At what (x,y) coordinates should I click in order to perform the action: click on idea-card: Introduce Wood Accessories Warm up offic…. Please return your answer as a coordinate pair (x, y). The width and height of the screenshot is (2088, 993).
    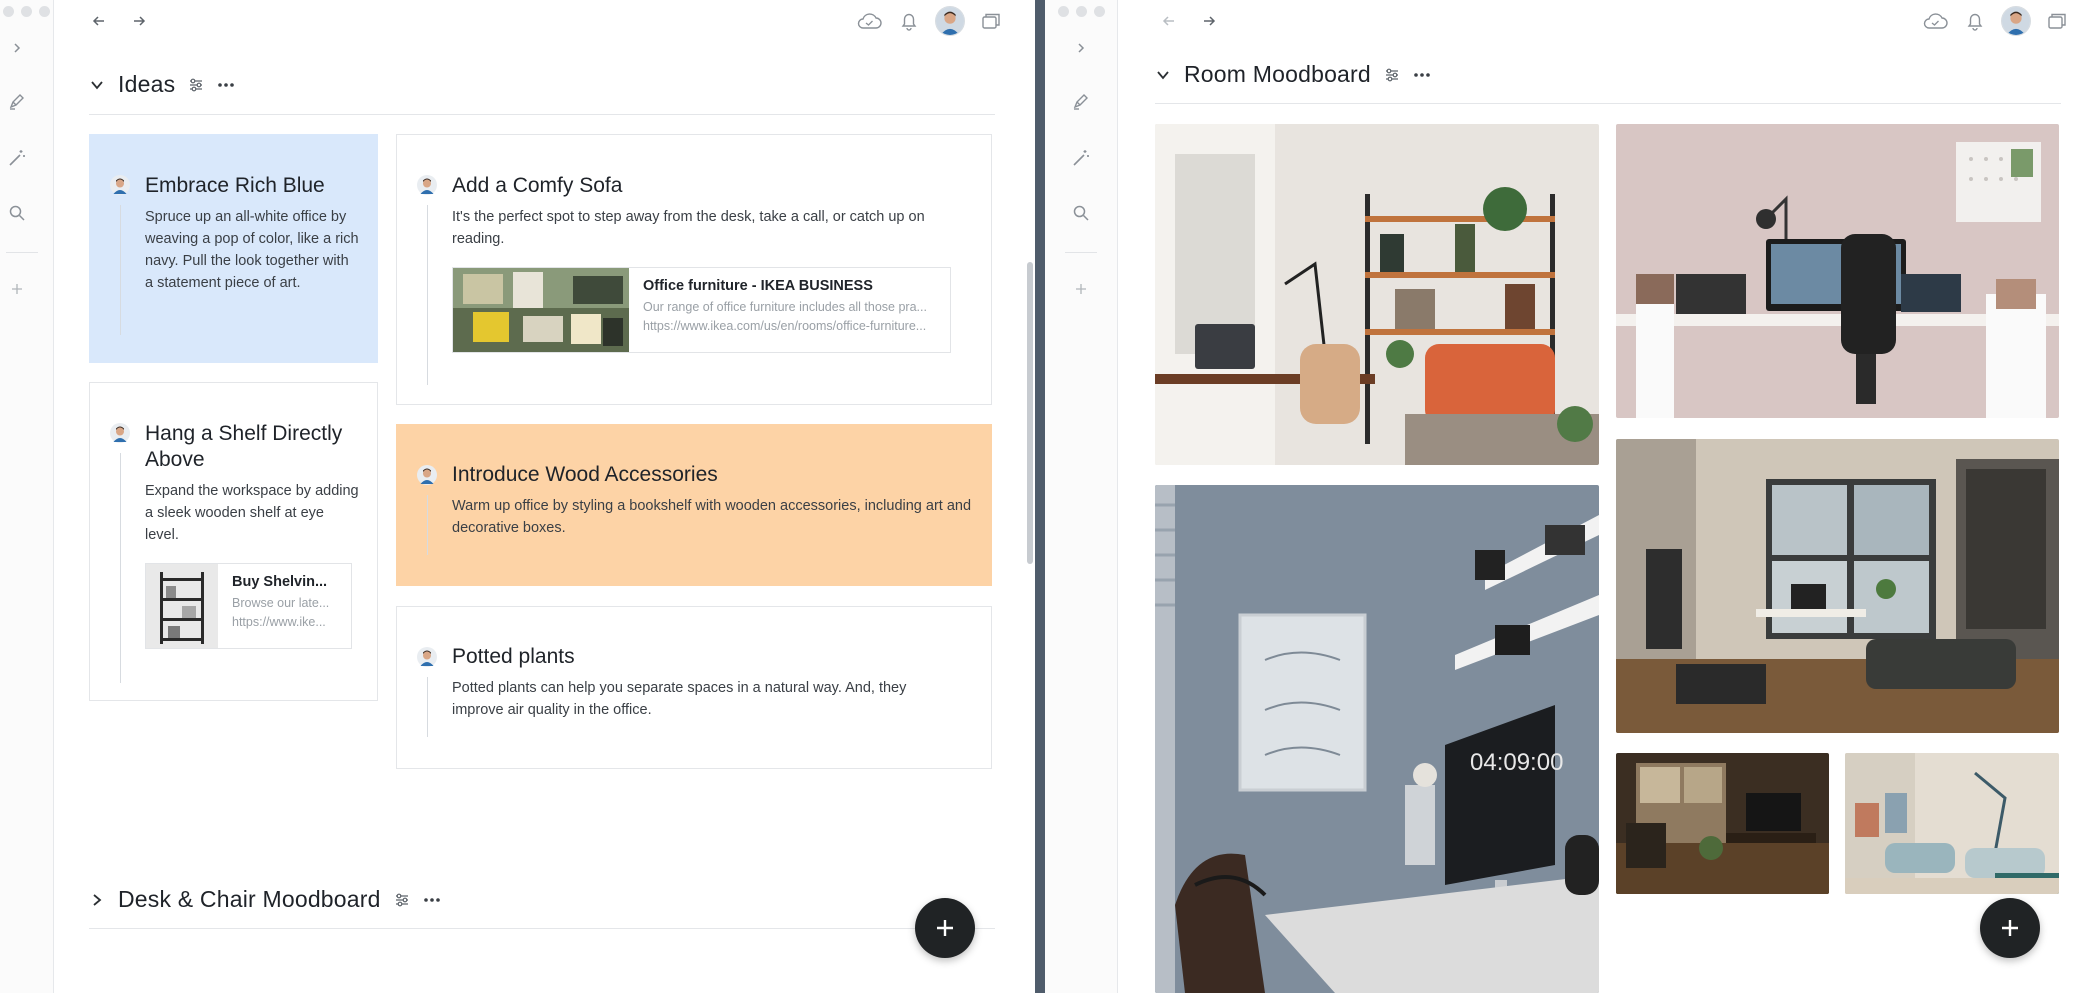
    Looking at the image, I should click on (694, 505).